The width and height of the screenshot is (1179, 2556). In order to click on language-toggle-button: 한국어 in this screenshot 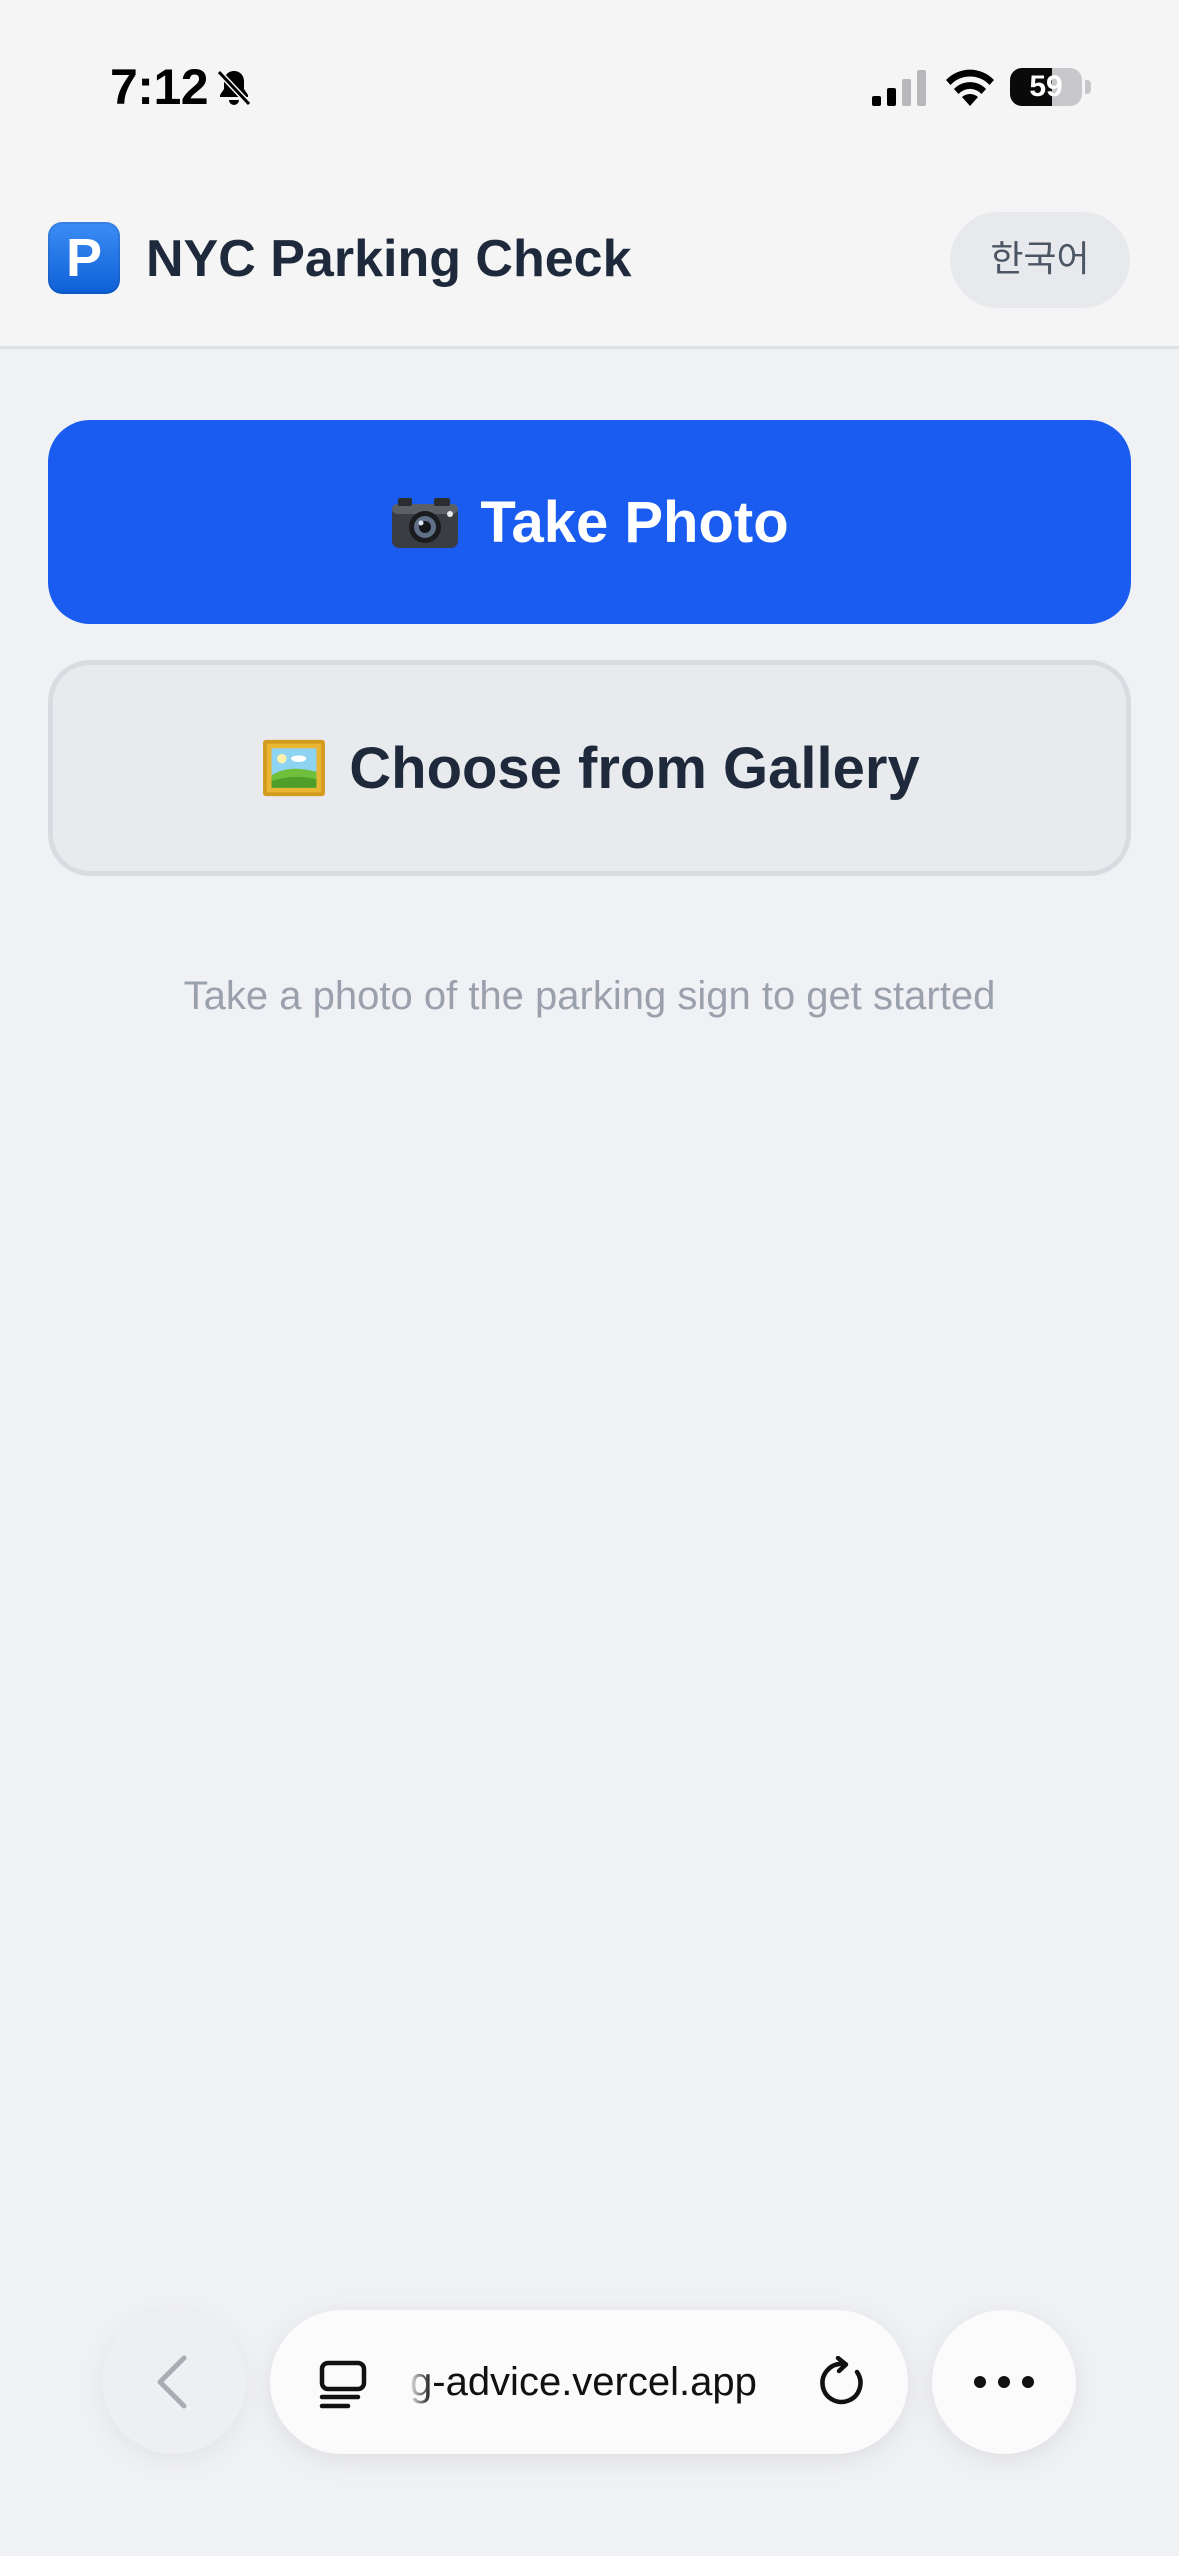, I will do `click(1040, 260)`.